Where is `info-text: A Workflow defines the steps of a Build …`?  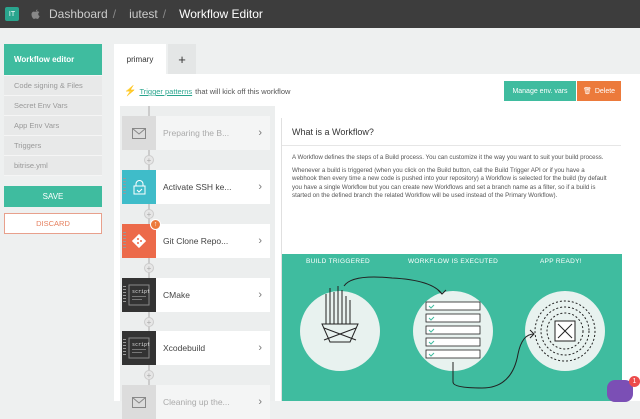
info-text: A Workflow defines the steps of a Build … is located at coordinates (451, 179).